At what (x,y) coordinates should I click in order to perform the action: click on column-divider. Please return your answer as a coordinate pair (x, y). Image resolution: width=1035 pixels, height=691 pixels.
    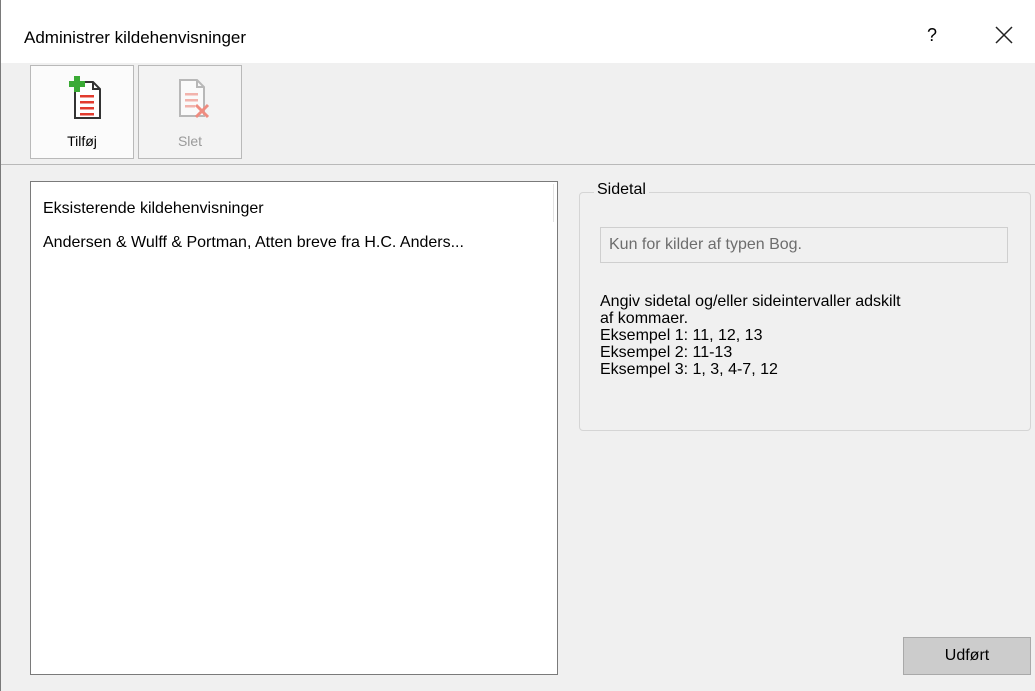
    Looking at the image, I should click on (553, 203).